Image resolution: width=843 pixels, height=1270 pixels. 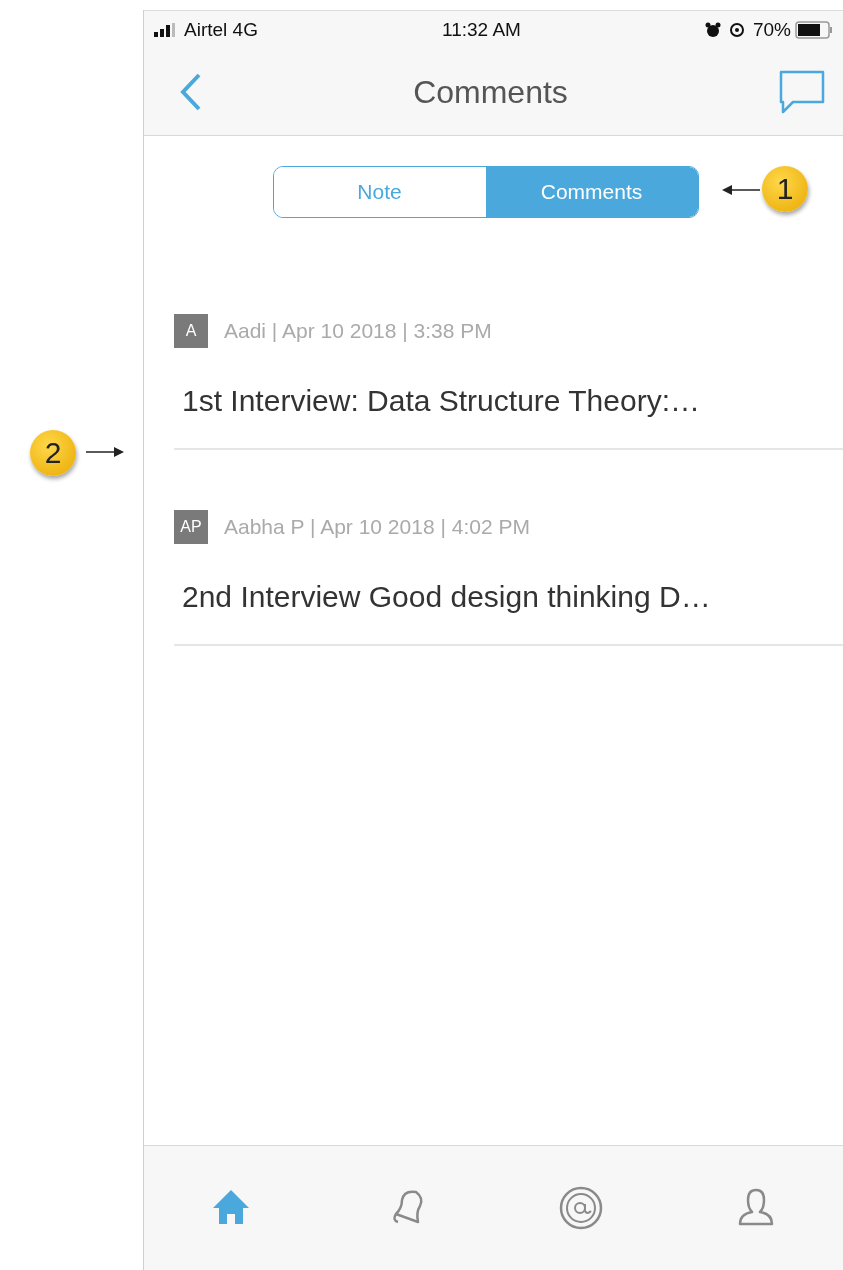 What do you see at coordinates (377, 527) in the screenshot?
I see `comment-meta: Aabha P | Apr 10 2018 | 4:02 PM` at bounding box center [377, 527].